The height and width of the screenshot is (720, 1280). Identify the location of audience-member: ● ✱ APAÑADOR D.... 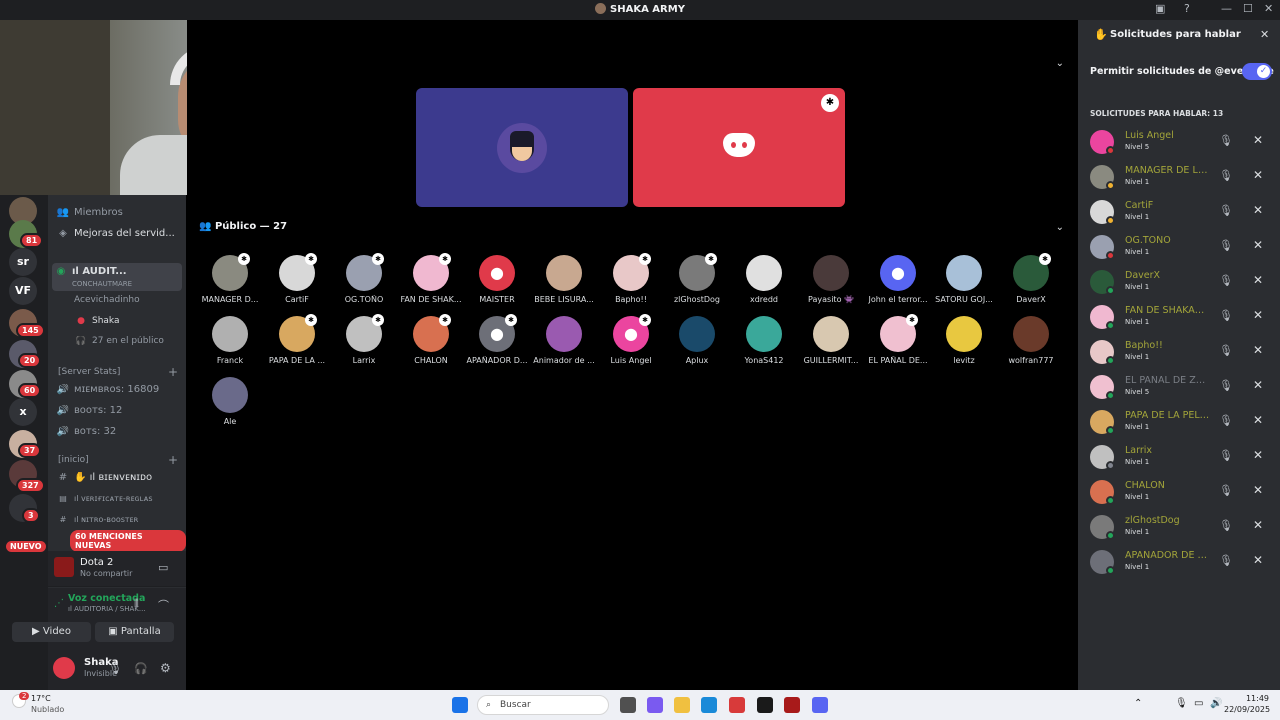
(497, 339).